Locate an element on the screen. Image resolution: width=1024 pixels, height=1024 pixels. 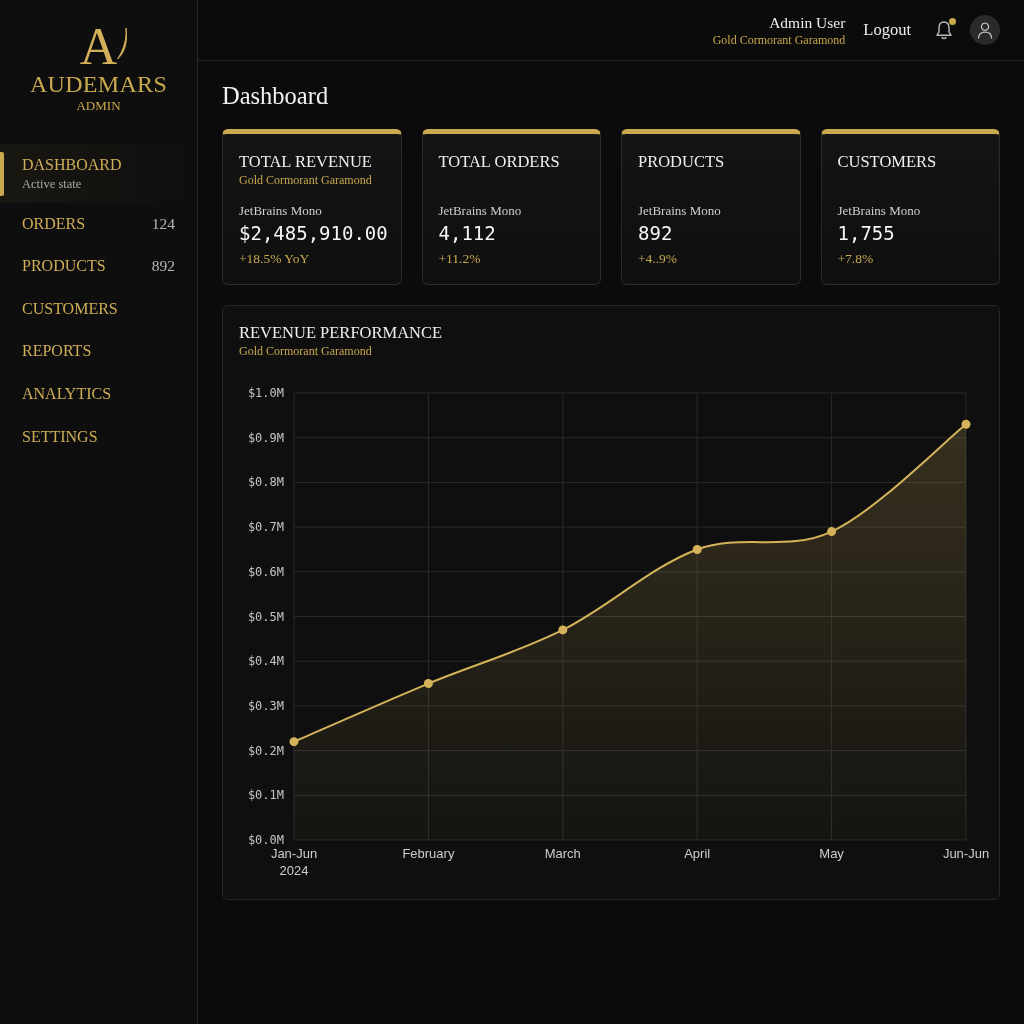
nav-item: PRODUCTS 892 is located at coordinates (98, 266).